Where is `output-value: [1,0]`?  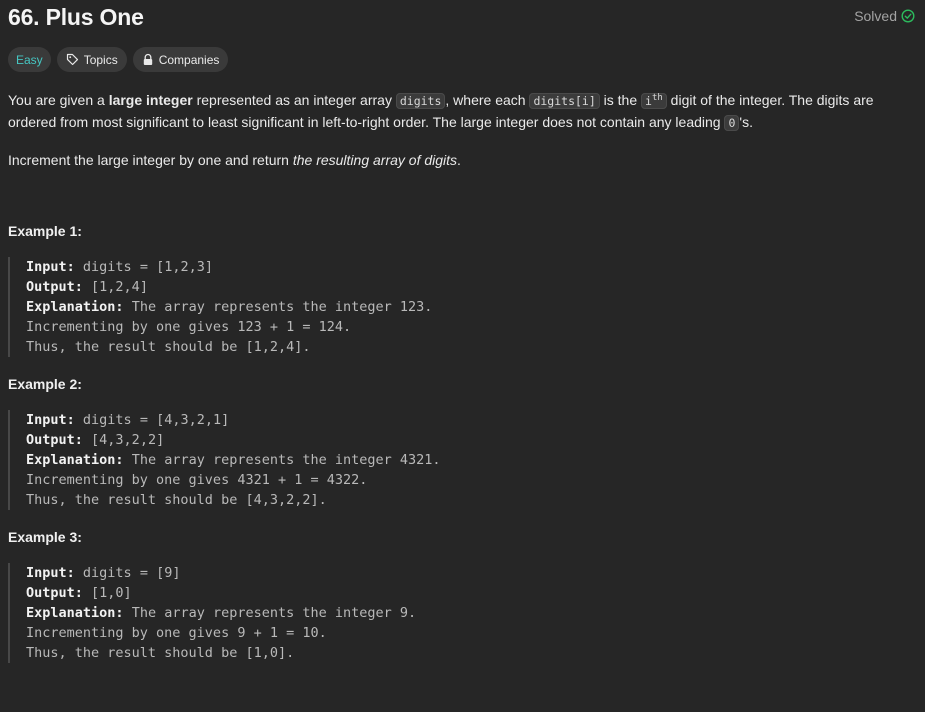
output-value: [1,0] is located at coordinates (111, 593).